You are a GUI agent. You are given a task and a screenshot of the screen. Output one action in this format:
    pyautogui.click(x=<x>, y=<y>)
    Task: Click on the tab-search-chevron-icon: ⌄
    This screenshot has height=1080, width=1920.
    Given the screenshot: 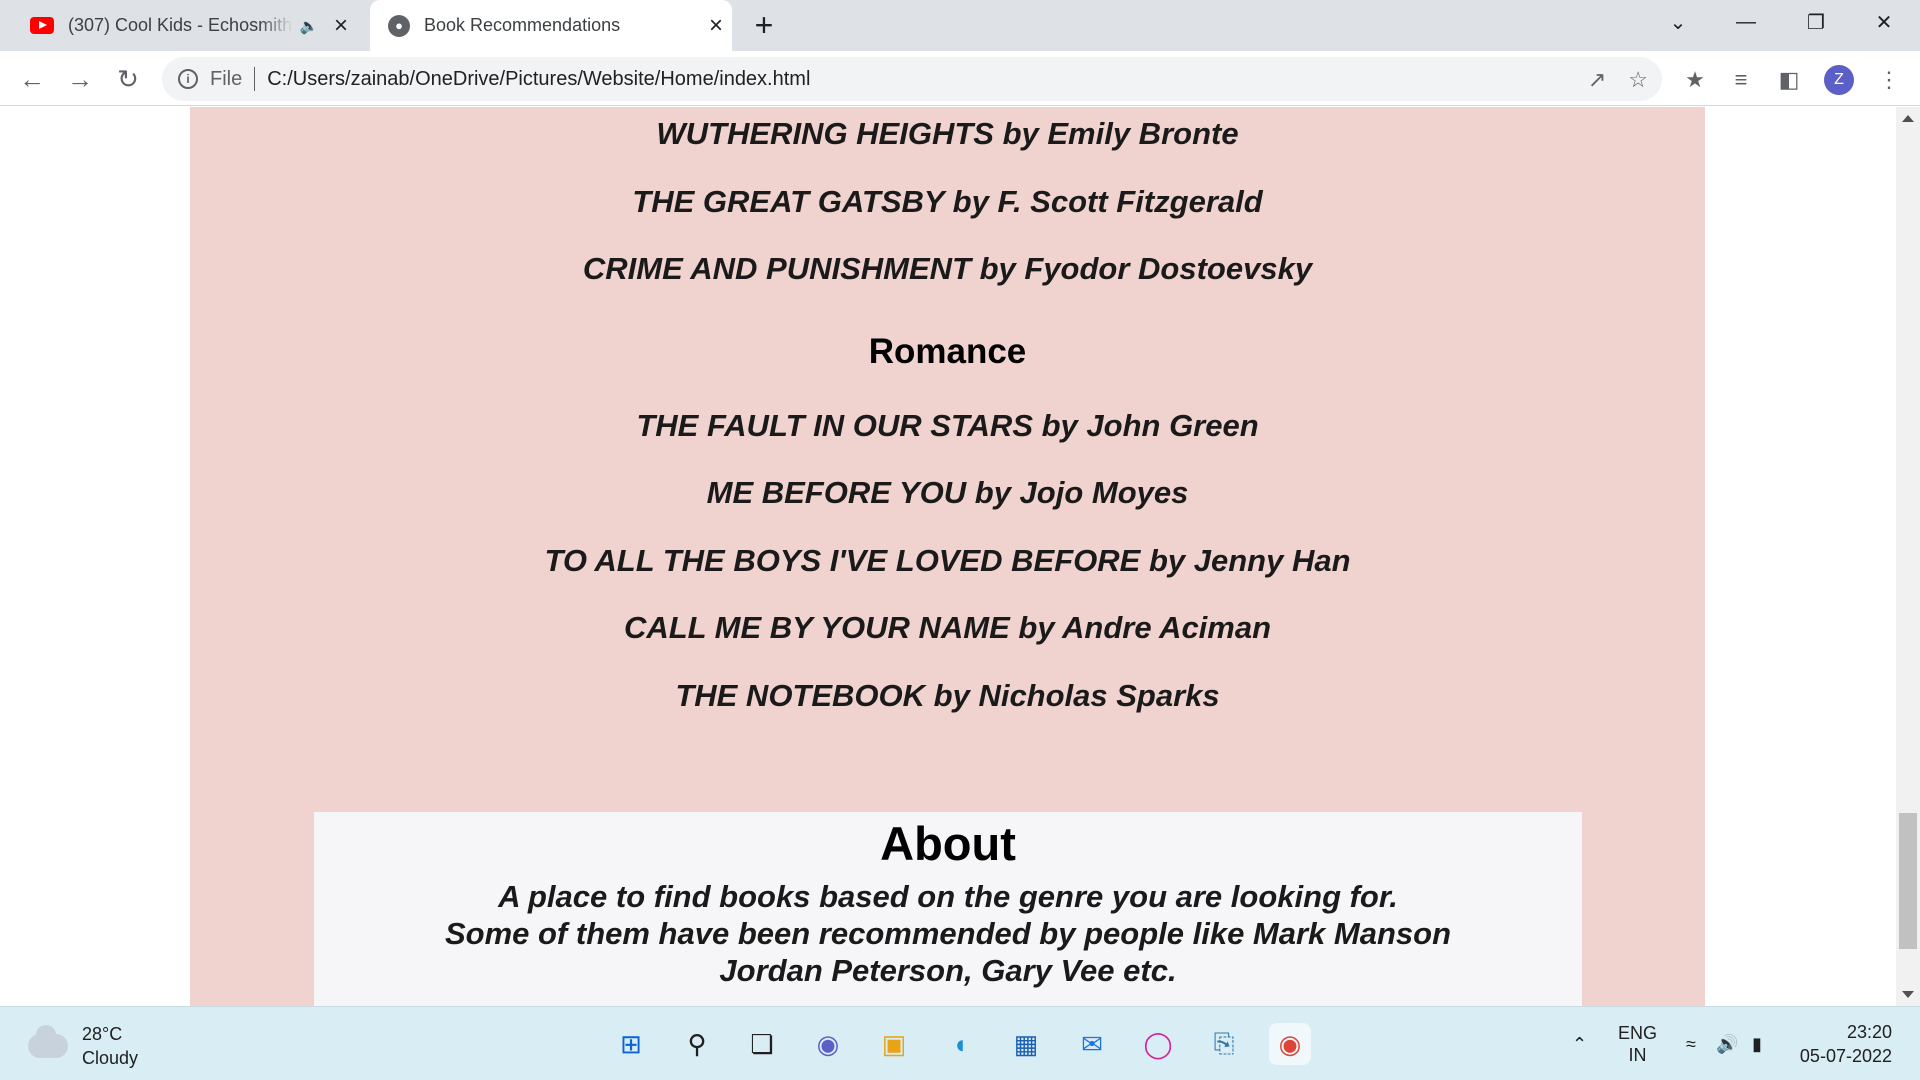 What is the action you would take?
    pyautogui.click(x=1678, y=22)
    